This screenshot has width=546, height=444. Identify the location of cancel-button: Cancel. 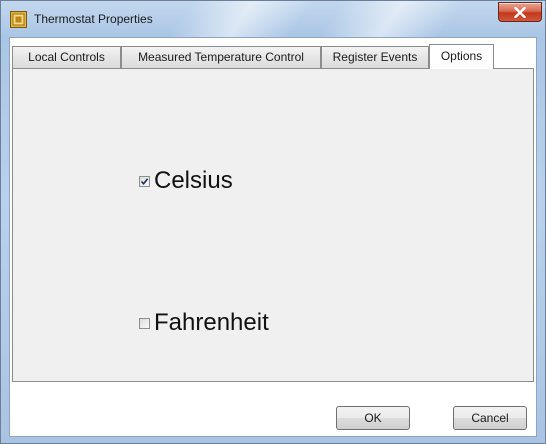
(490, 418).